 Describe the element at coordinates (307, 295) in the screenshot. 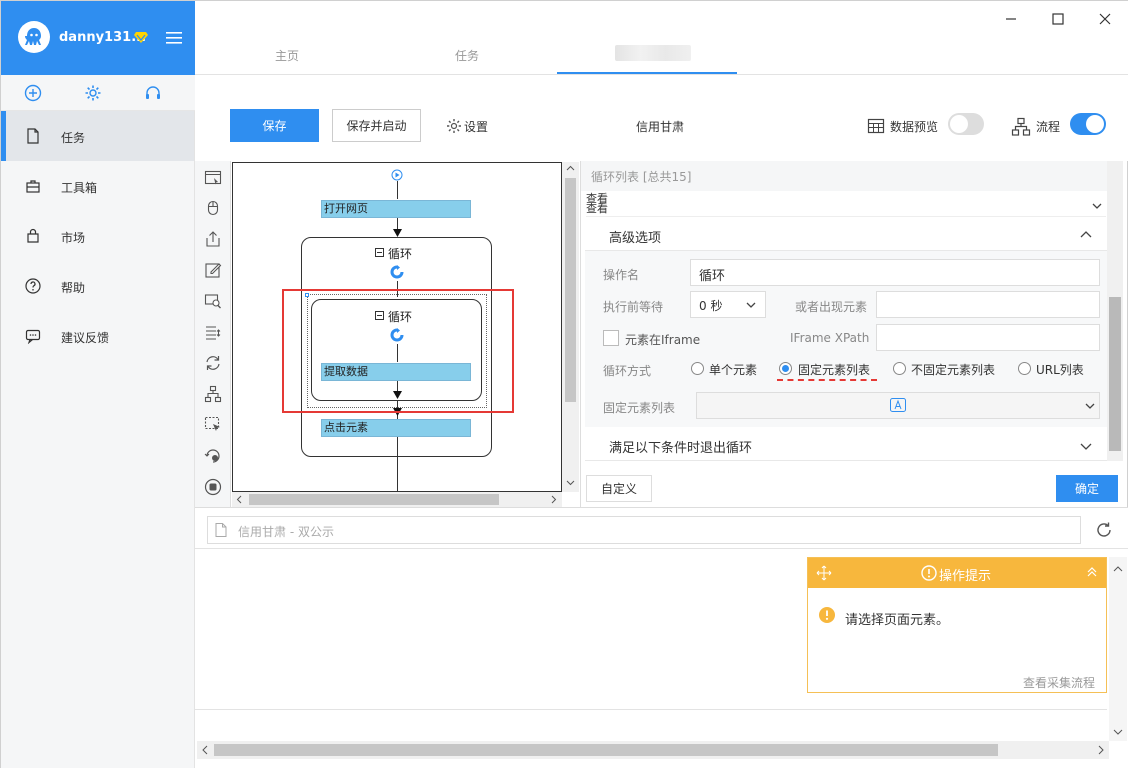

I see `selection-handle` at that location.